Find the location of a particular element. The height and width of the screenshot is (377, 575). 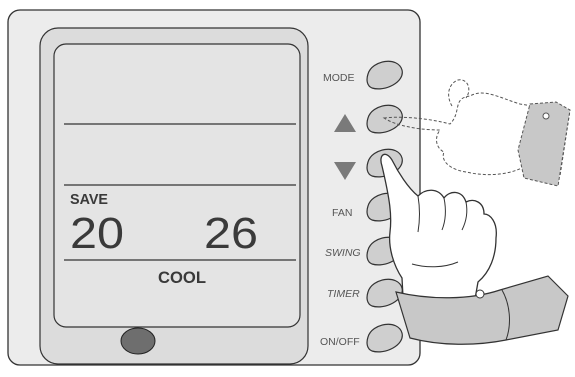

mode-button-label: MODE is located at coordinates (339, 78).